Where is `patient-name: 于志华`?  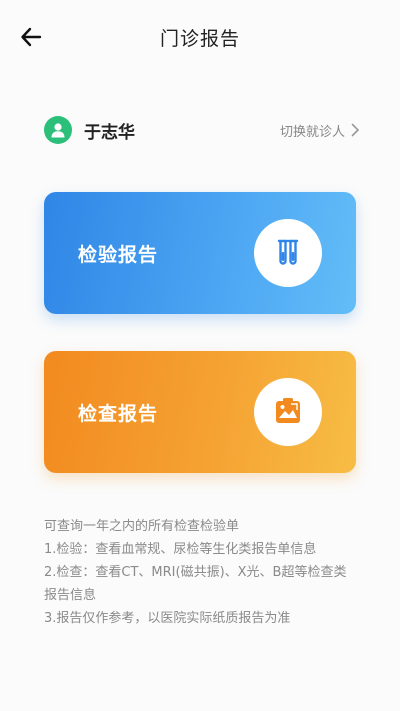 patient-name: 于志华 is located at coordinates (109, 132).